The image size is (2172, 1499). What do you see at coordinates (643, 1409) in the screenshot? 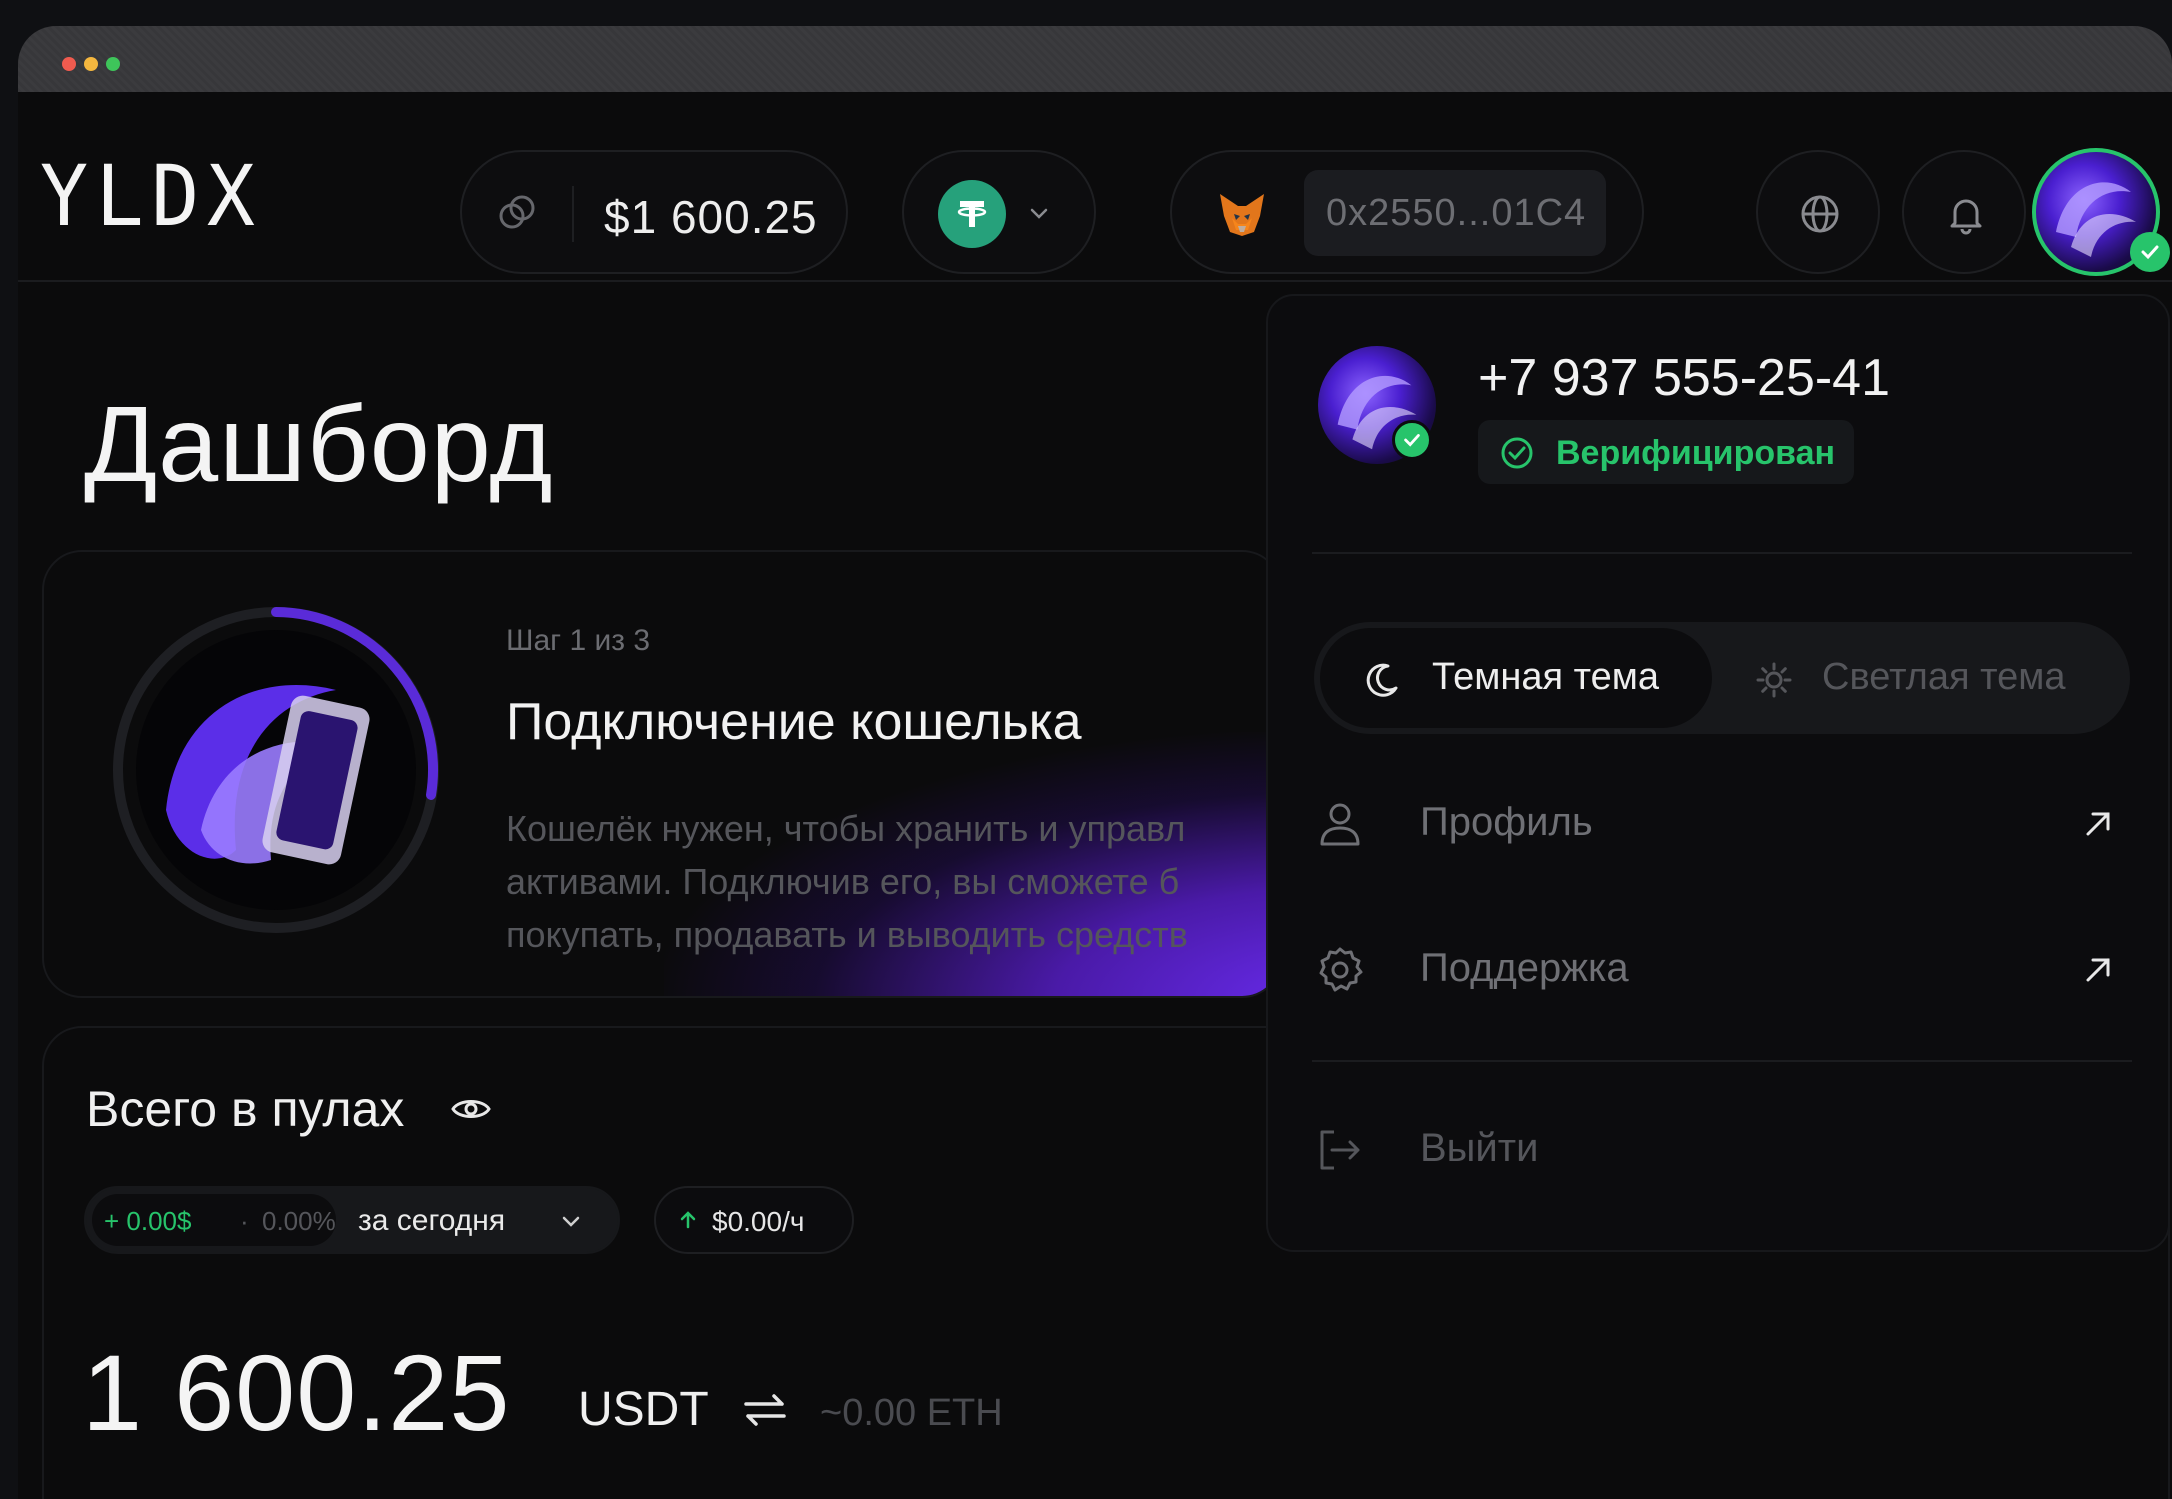
I see `total-unit: USDT` at bounding box center [643, 1409].